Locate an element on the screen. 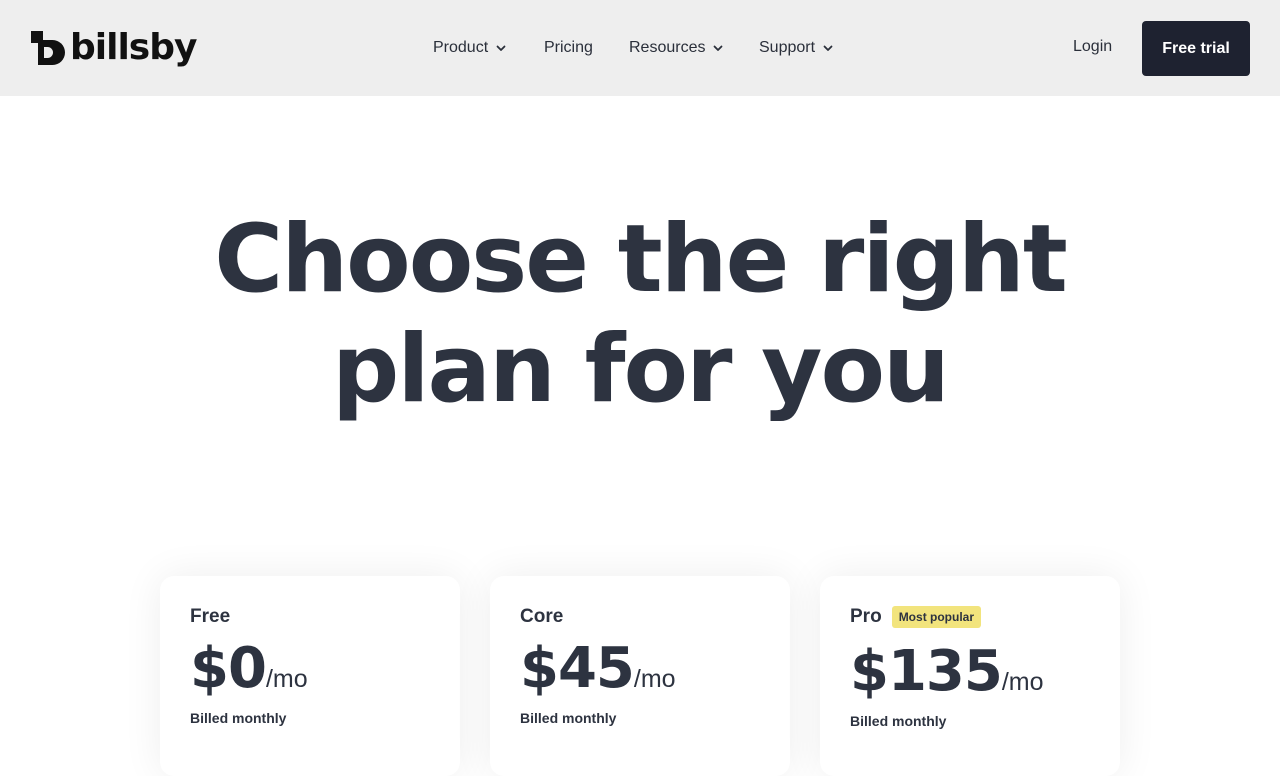 This screenshot has width=1280, height=776. nav-item-pricing: Pricing is located at coordinates (568, 48).